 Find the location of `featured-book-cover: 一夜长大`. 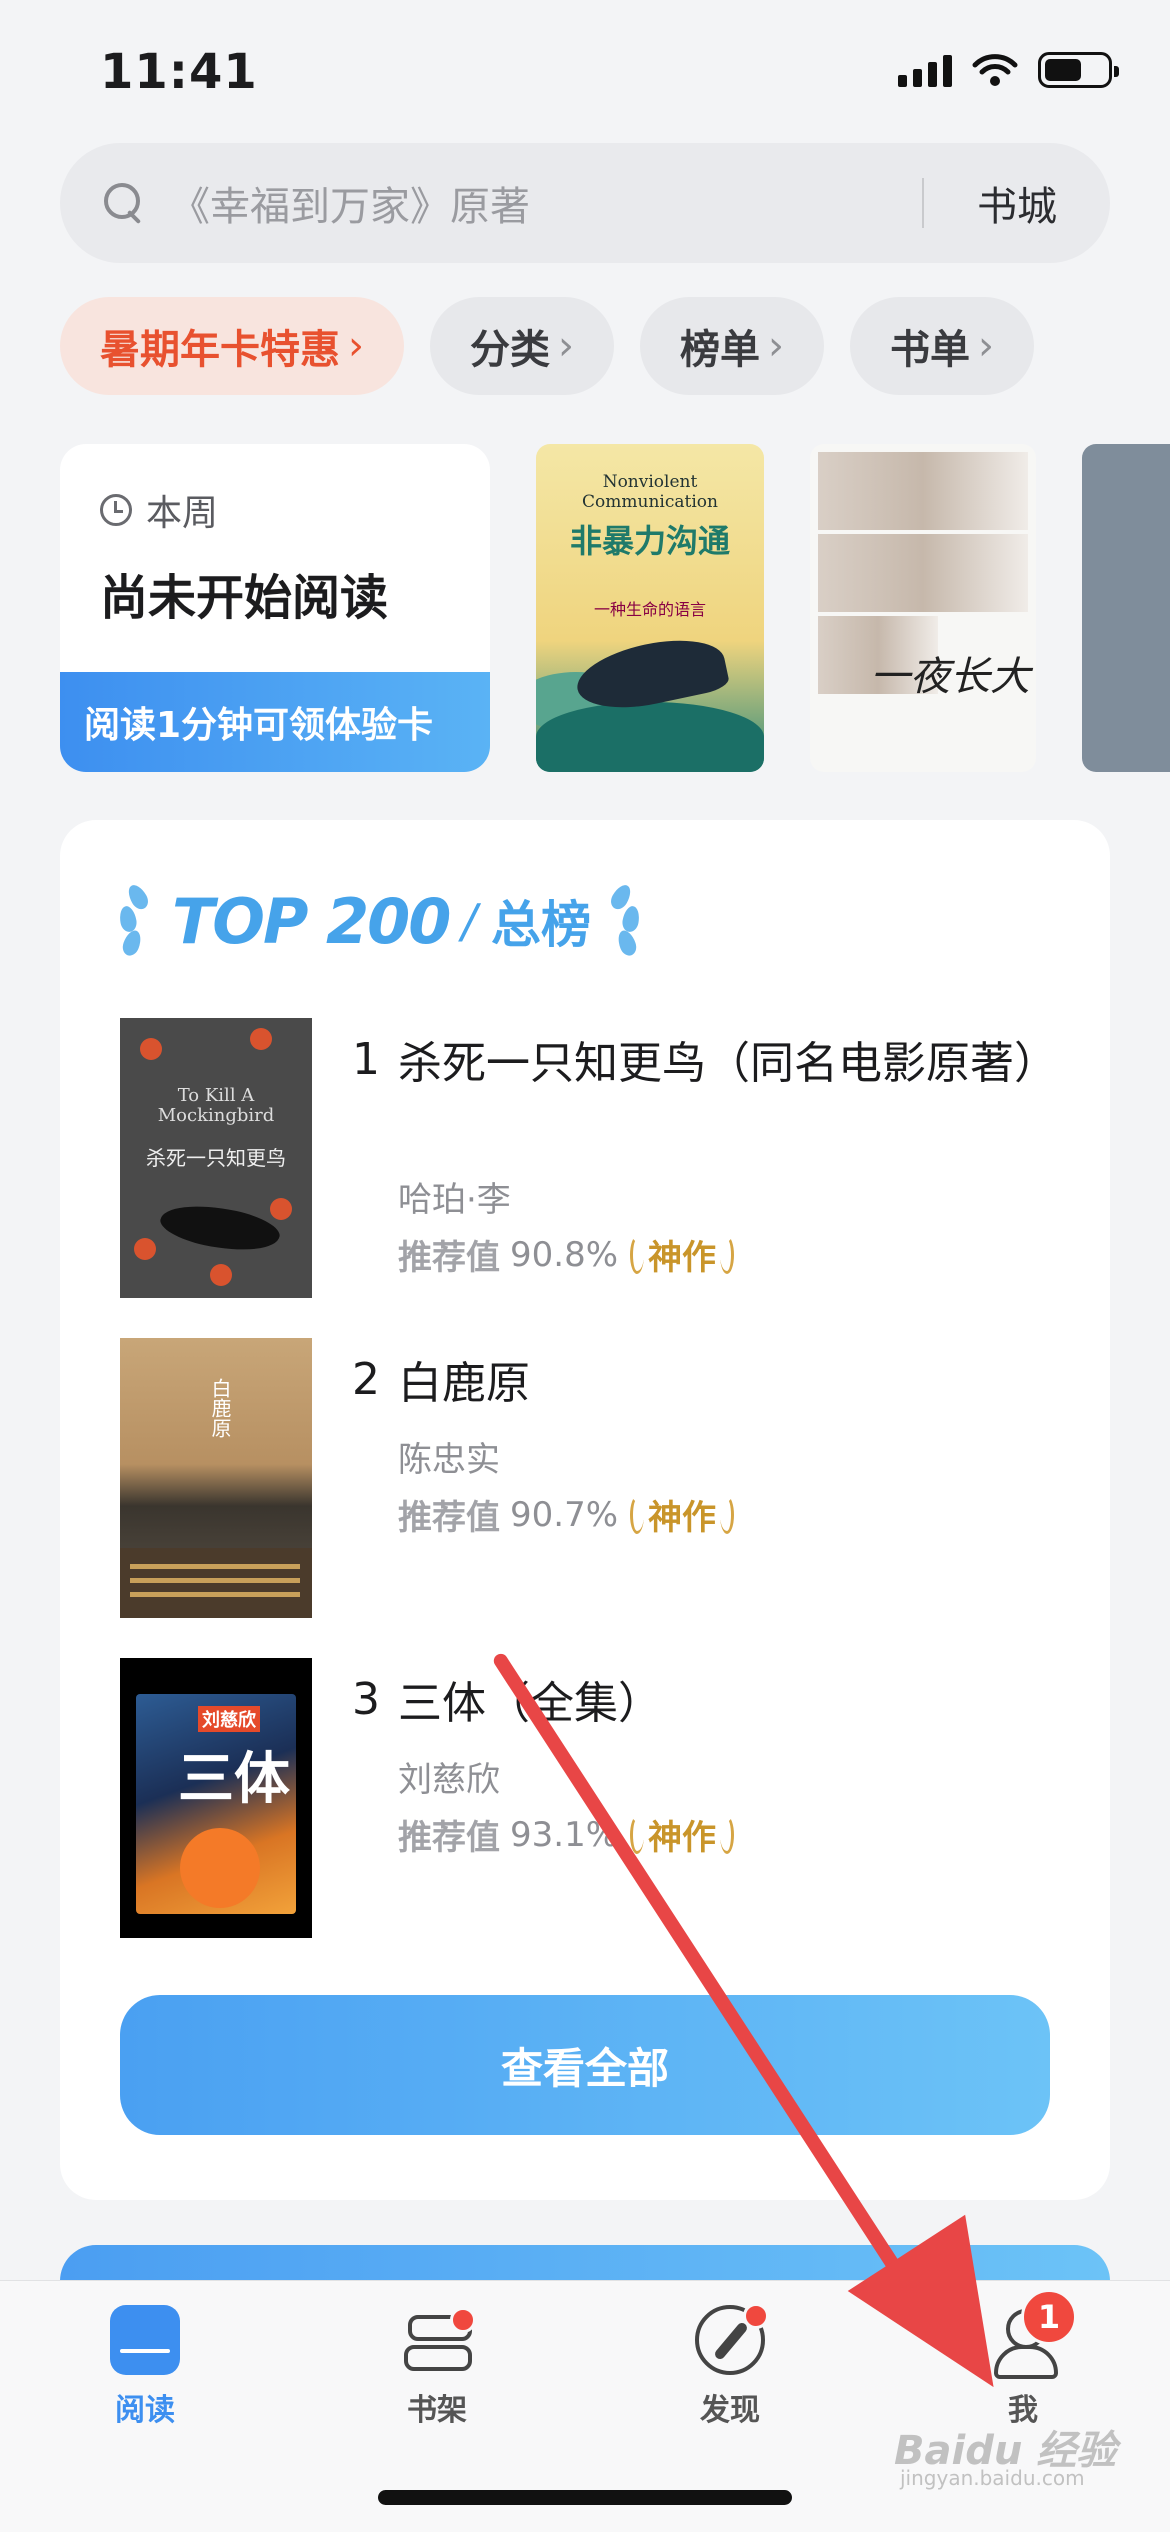

featured-book-cover: 一夜长大 is located at coordinates (923, 608).